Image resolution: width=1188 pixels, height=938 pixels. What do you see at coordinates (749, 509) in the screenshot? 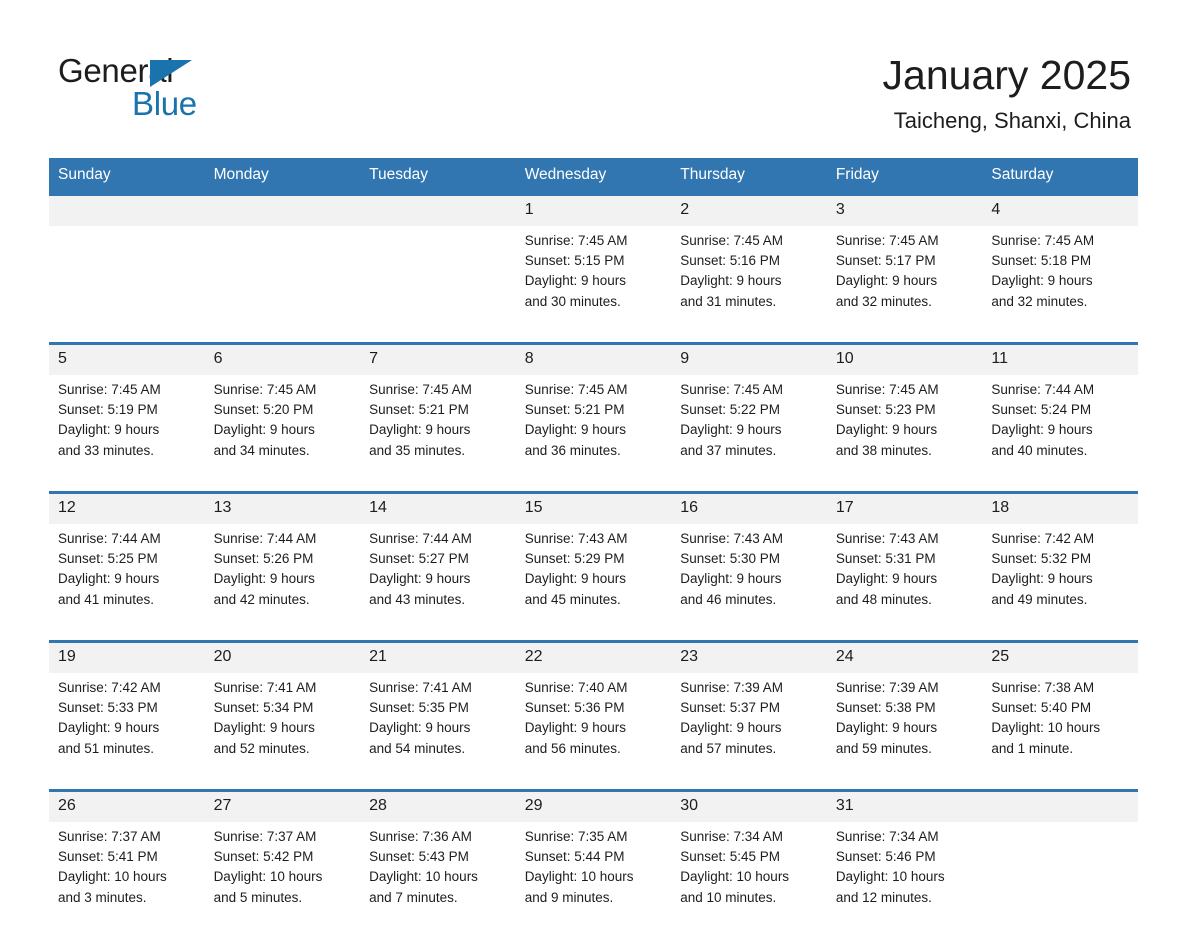
I see `day-number: 16` at bounding box center [749, 509].